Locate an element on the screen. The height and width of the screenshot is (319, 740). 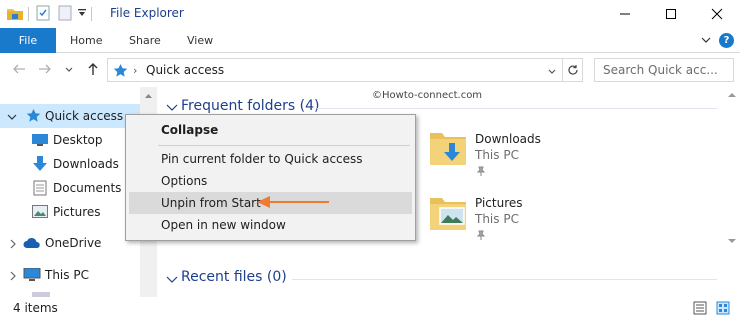
menu-separator is located at coordinates (284, 145).